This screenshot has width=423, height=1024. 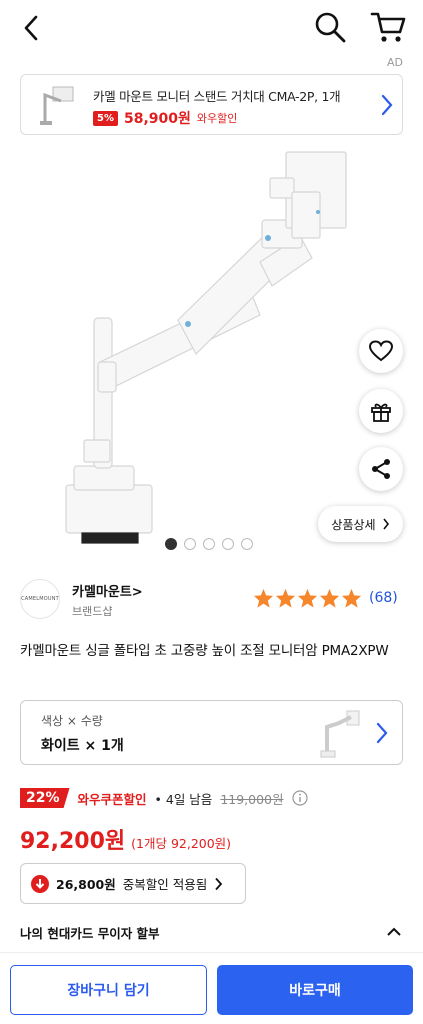 What do you see at coordinates (217, 96) in the screenshot?
I see `ad-product-title: 카멜 마운트 모니터 스탠드 거치대 CMA-2P, 1개` at bounding box center [217, 96].